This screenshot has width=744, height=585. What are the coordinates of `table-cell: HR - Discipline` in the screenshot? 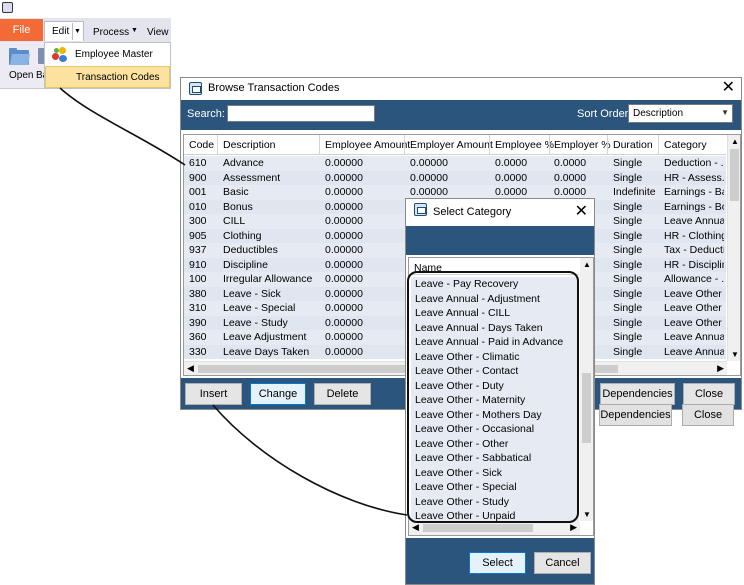 It's located at (694, 264).